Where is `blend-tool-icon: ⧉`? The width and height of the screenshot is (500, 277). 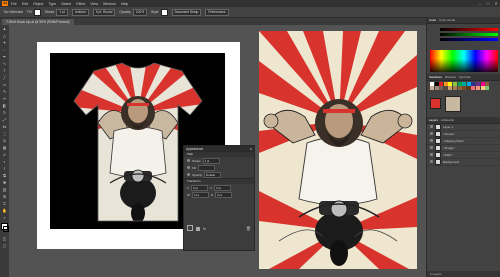
blend-tool-icon: ⧉ is located at coordinates (4, 175).